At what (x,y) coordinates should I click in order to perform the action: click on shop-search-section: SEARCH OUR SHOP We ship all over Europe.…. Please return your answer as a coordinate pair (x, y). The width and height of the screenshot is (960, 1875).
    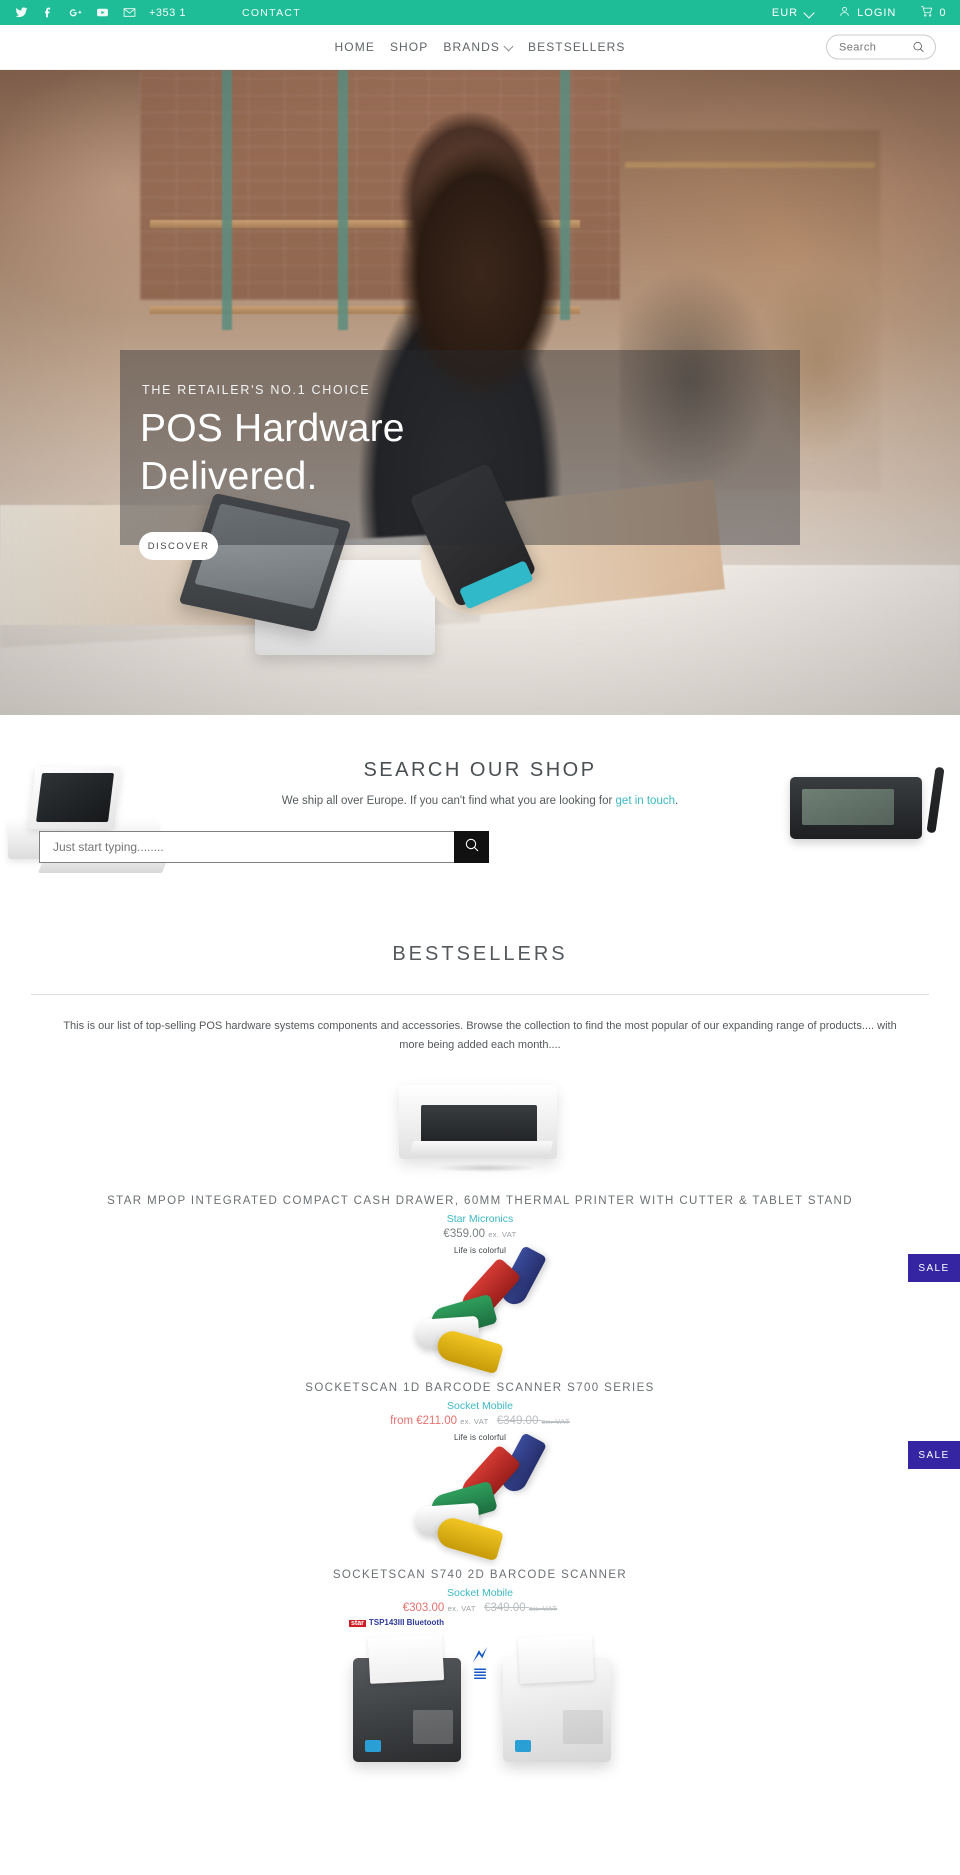
    Looking at the image, I should click on (480, 820).